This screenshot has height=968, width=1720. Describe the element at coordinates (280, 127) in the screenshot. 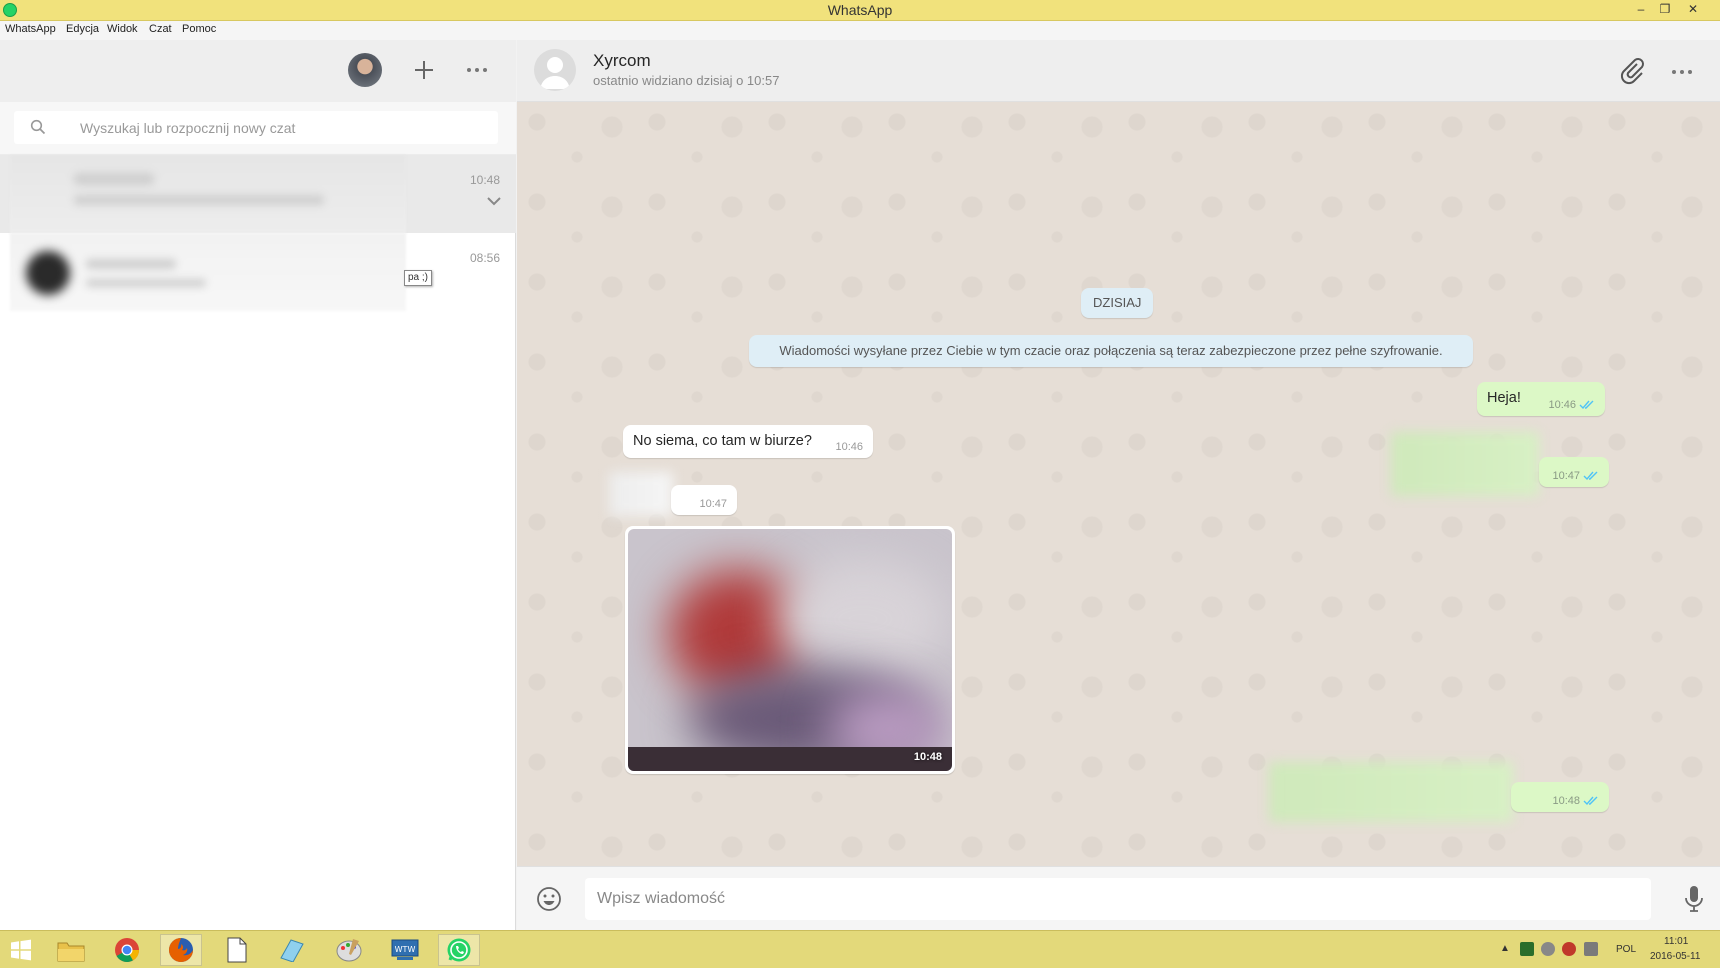

I see `search-input` at that location.